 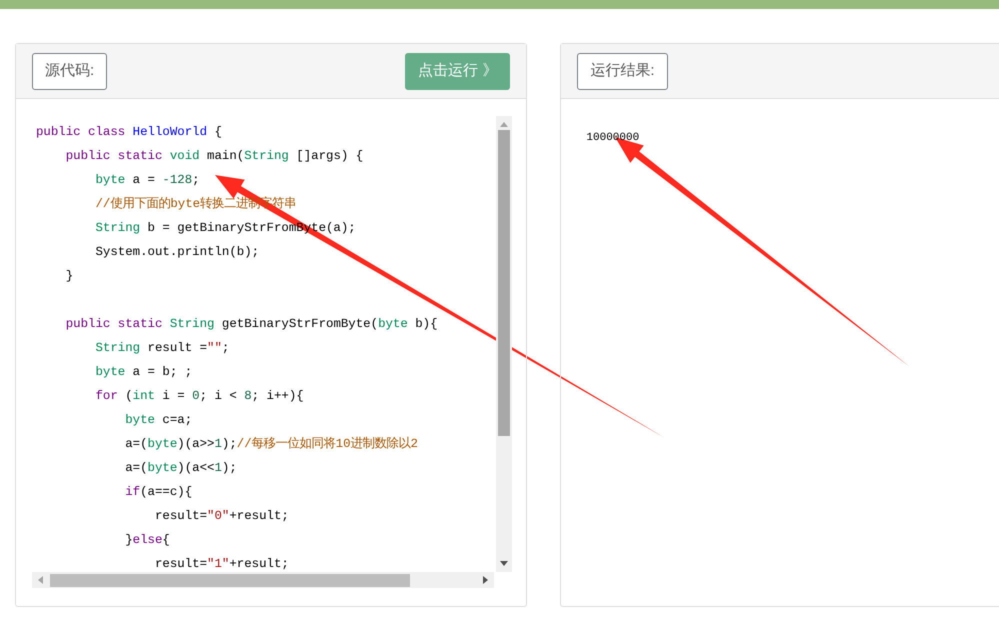 I want to click on result-label: 运行结果:, so click(x=622, y=71).